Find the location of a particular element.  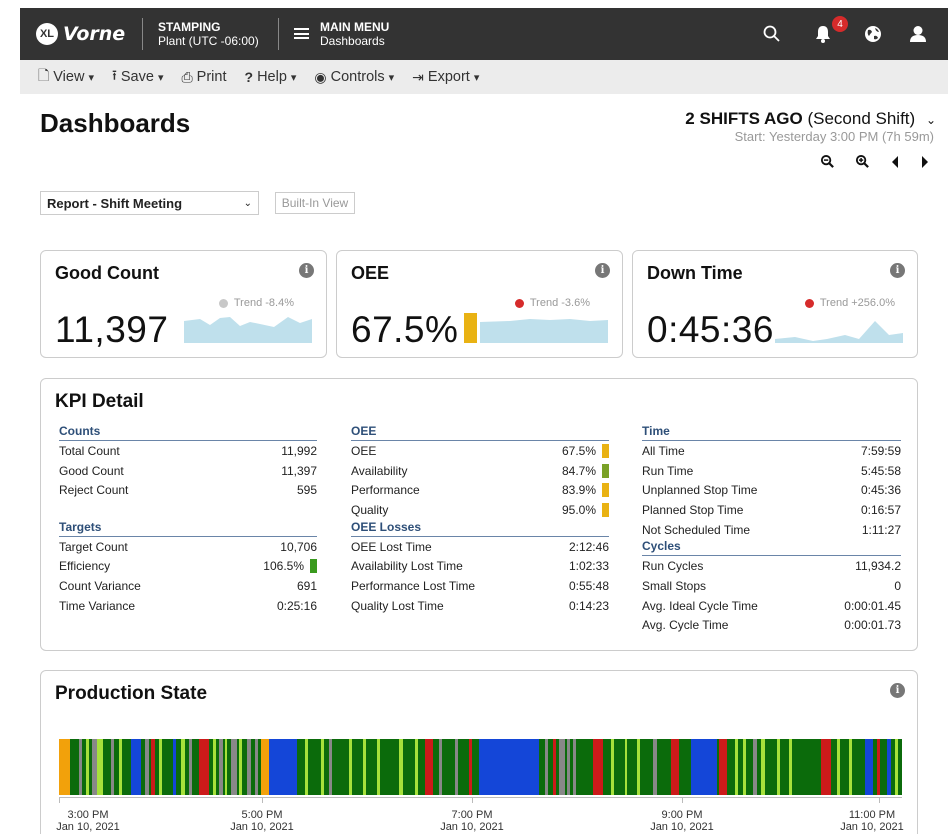

section-header: OEE is located at coordinates (480, 432).